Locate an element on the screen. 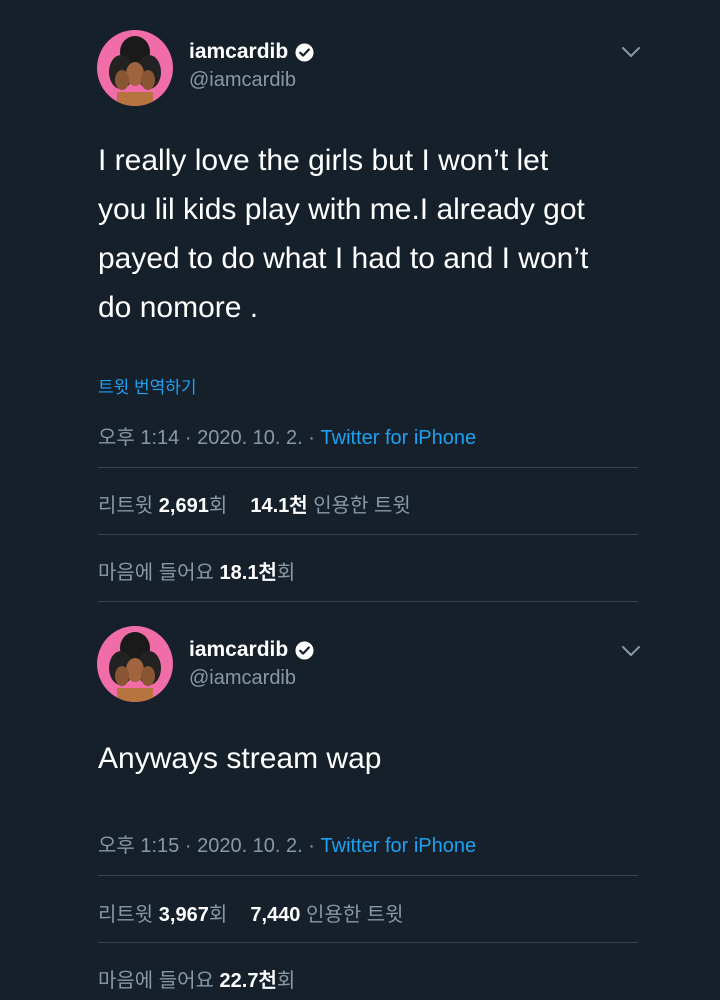 The width and height of the screenshot is (720, 1000). quotes-count: 14.1천 is located at coordinates (279, 506).